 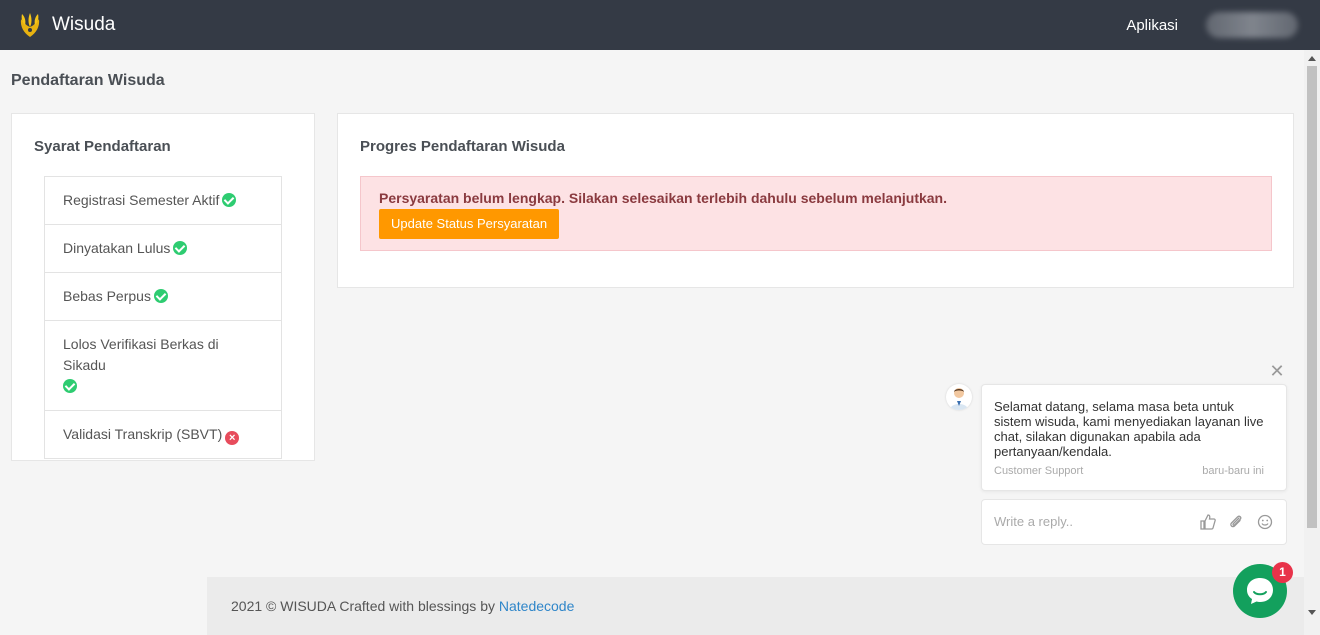 I want to click on chat-reply-input, so click(x=1089, y=521).